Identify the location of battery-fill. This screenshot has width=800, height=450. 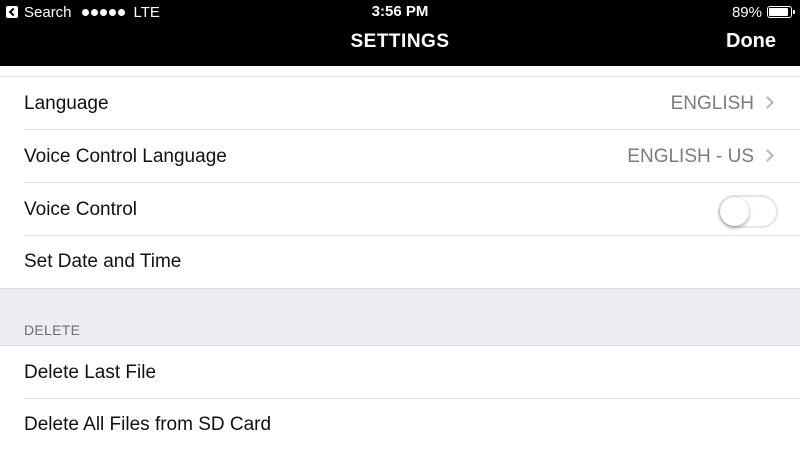
(778, 12).